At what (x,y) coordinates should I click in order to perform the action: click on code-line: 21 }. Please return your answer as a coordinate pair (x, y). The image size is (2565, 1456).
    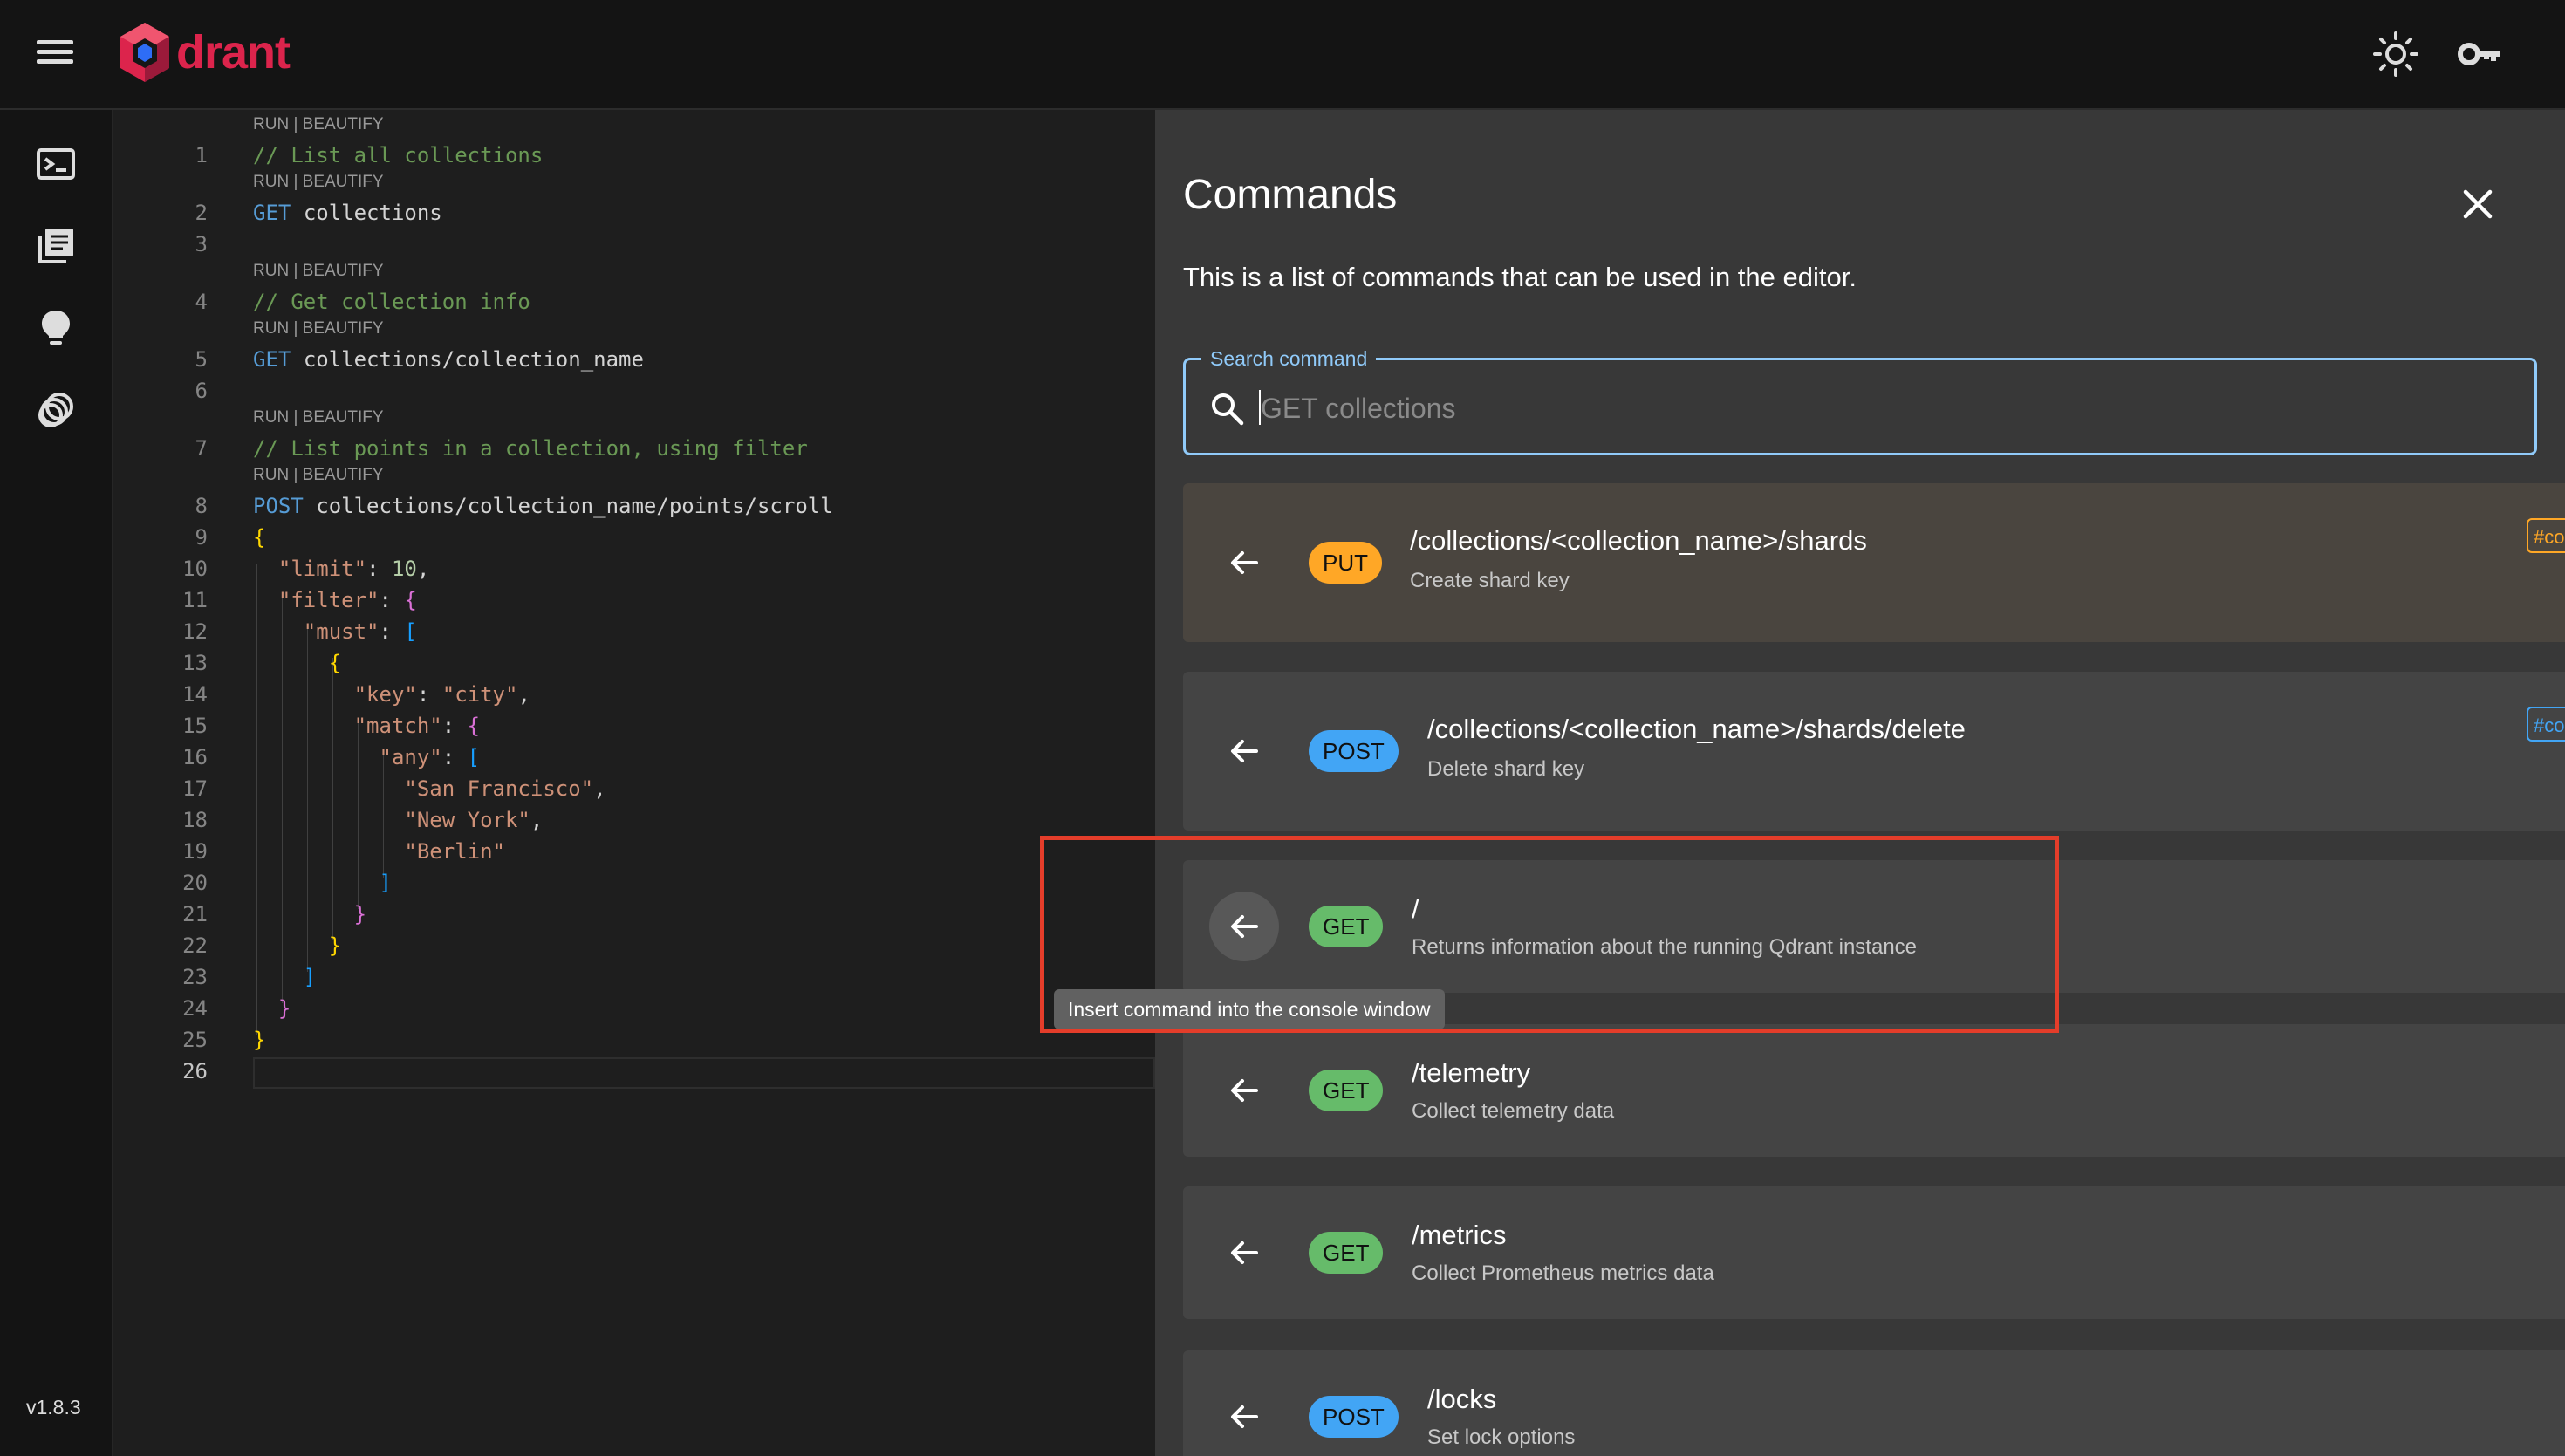
    Looking at the image, I should click on (274, 914).